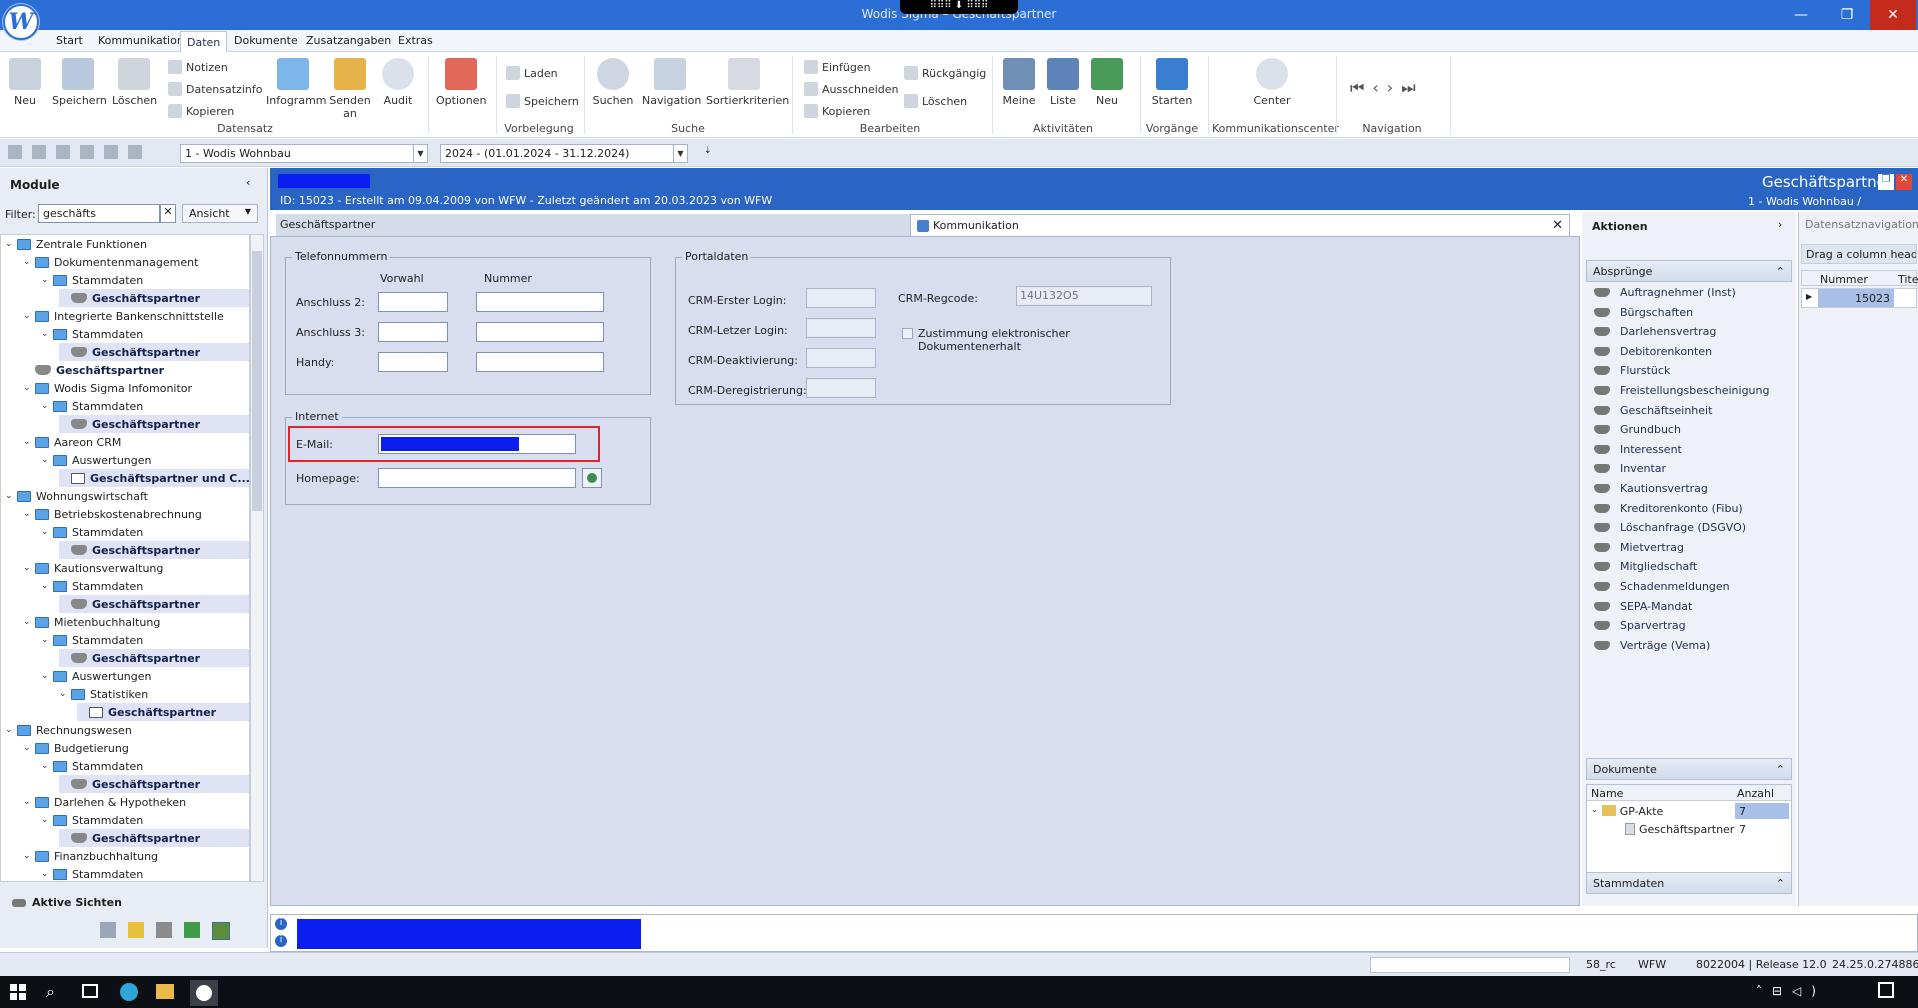 This screenshot has width=1918, height=1008. I want to click on menu-zusatzangaben: Zusatzangaben, so click(348, 40).